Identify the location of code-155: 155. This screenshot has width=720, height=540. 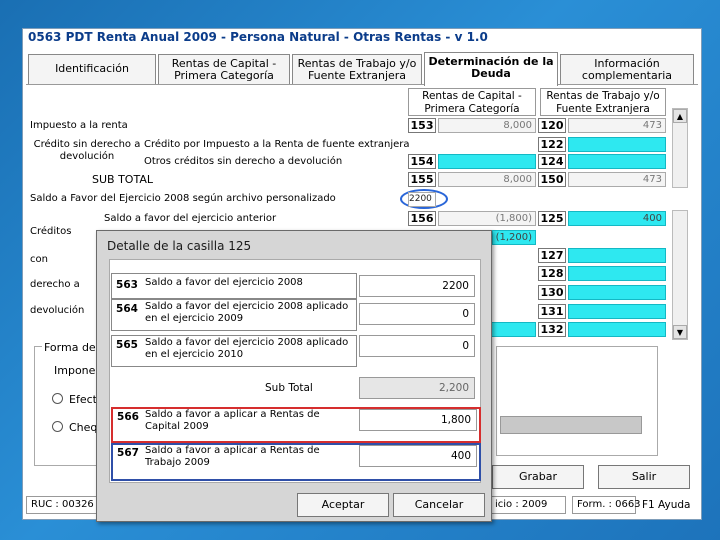
(422, 179).